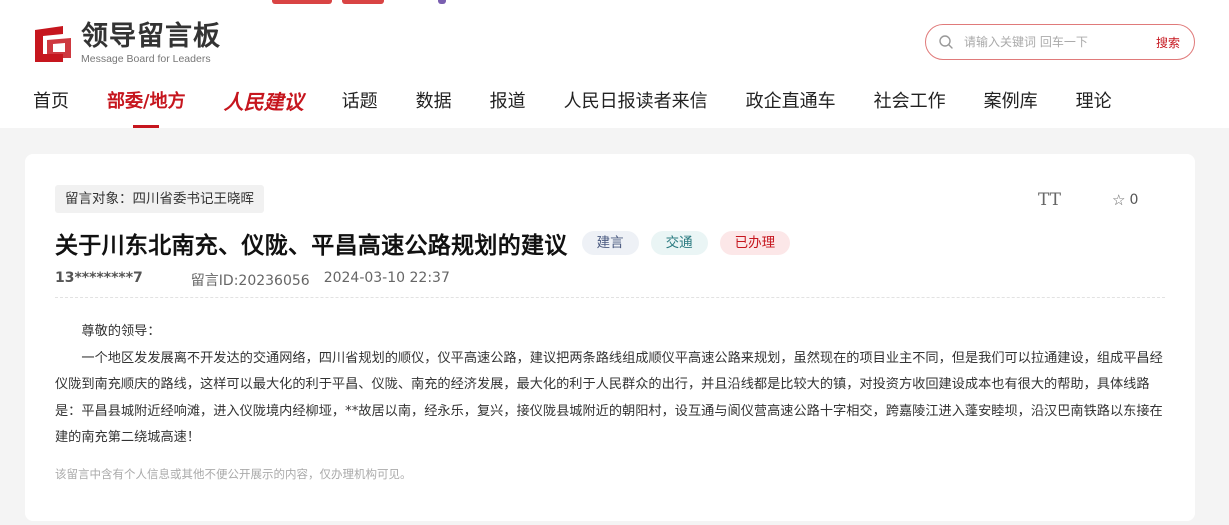 The height and width of the screenshot is (525, 1229). I want to click on nav-item-social-work: 社会工作, so click(910, 102).